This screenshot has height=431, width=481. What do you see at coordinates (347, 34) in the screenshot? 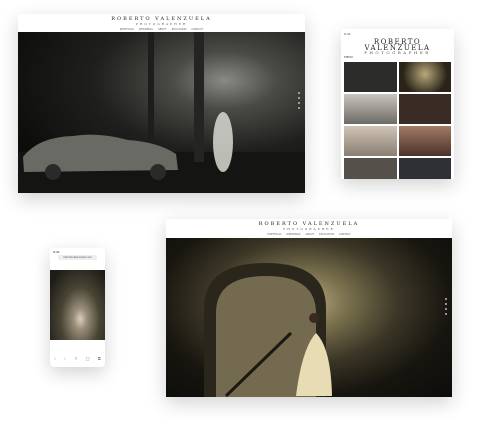
I see `tablet-status: 9:41` at bounding box center [347, 34].